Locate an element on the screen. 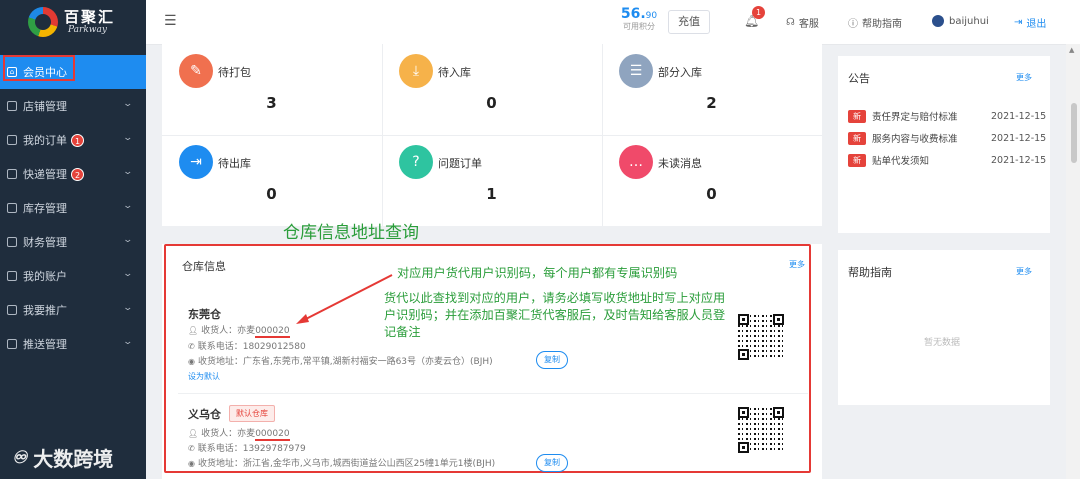 This screenshot has height=479, width=1080. set-default-link: 设为默认 is located at coordinates (204, 376).